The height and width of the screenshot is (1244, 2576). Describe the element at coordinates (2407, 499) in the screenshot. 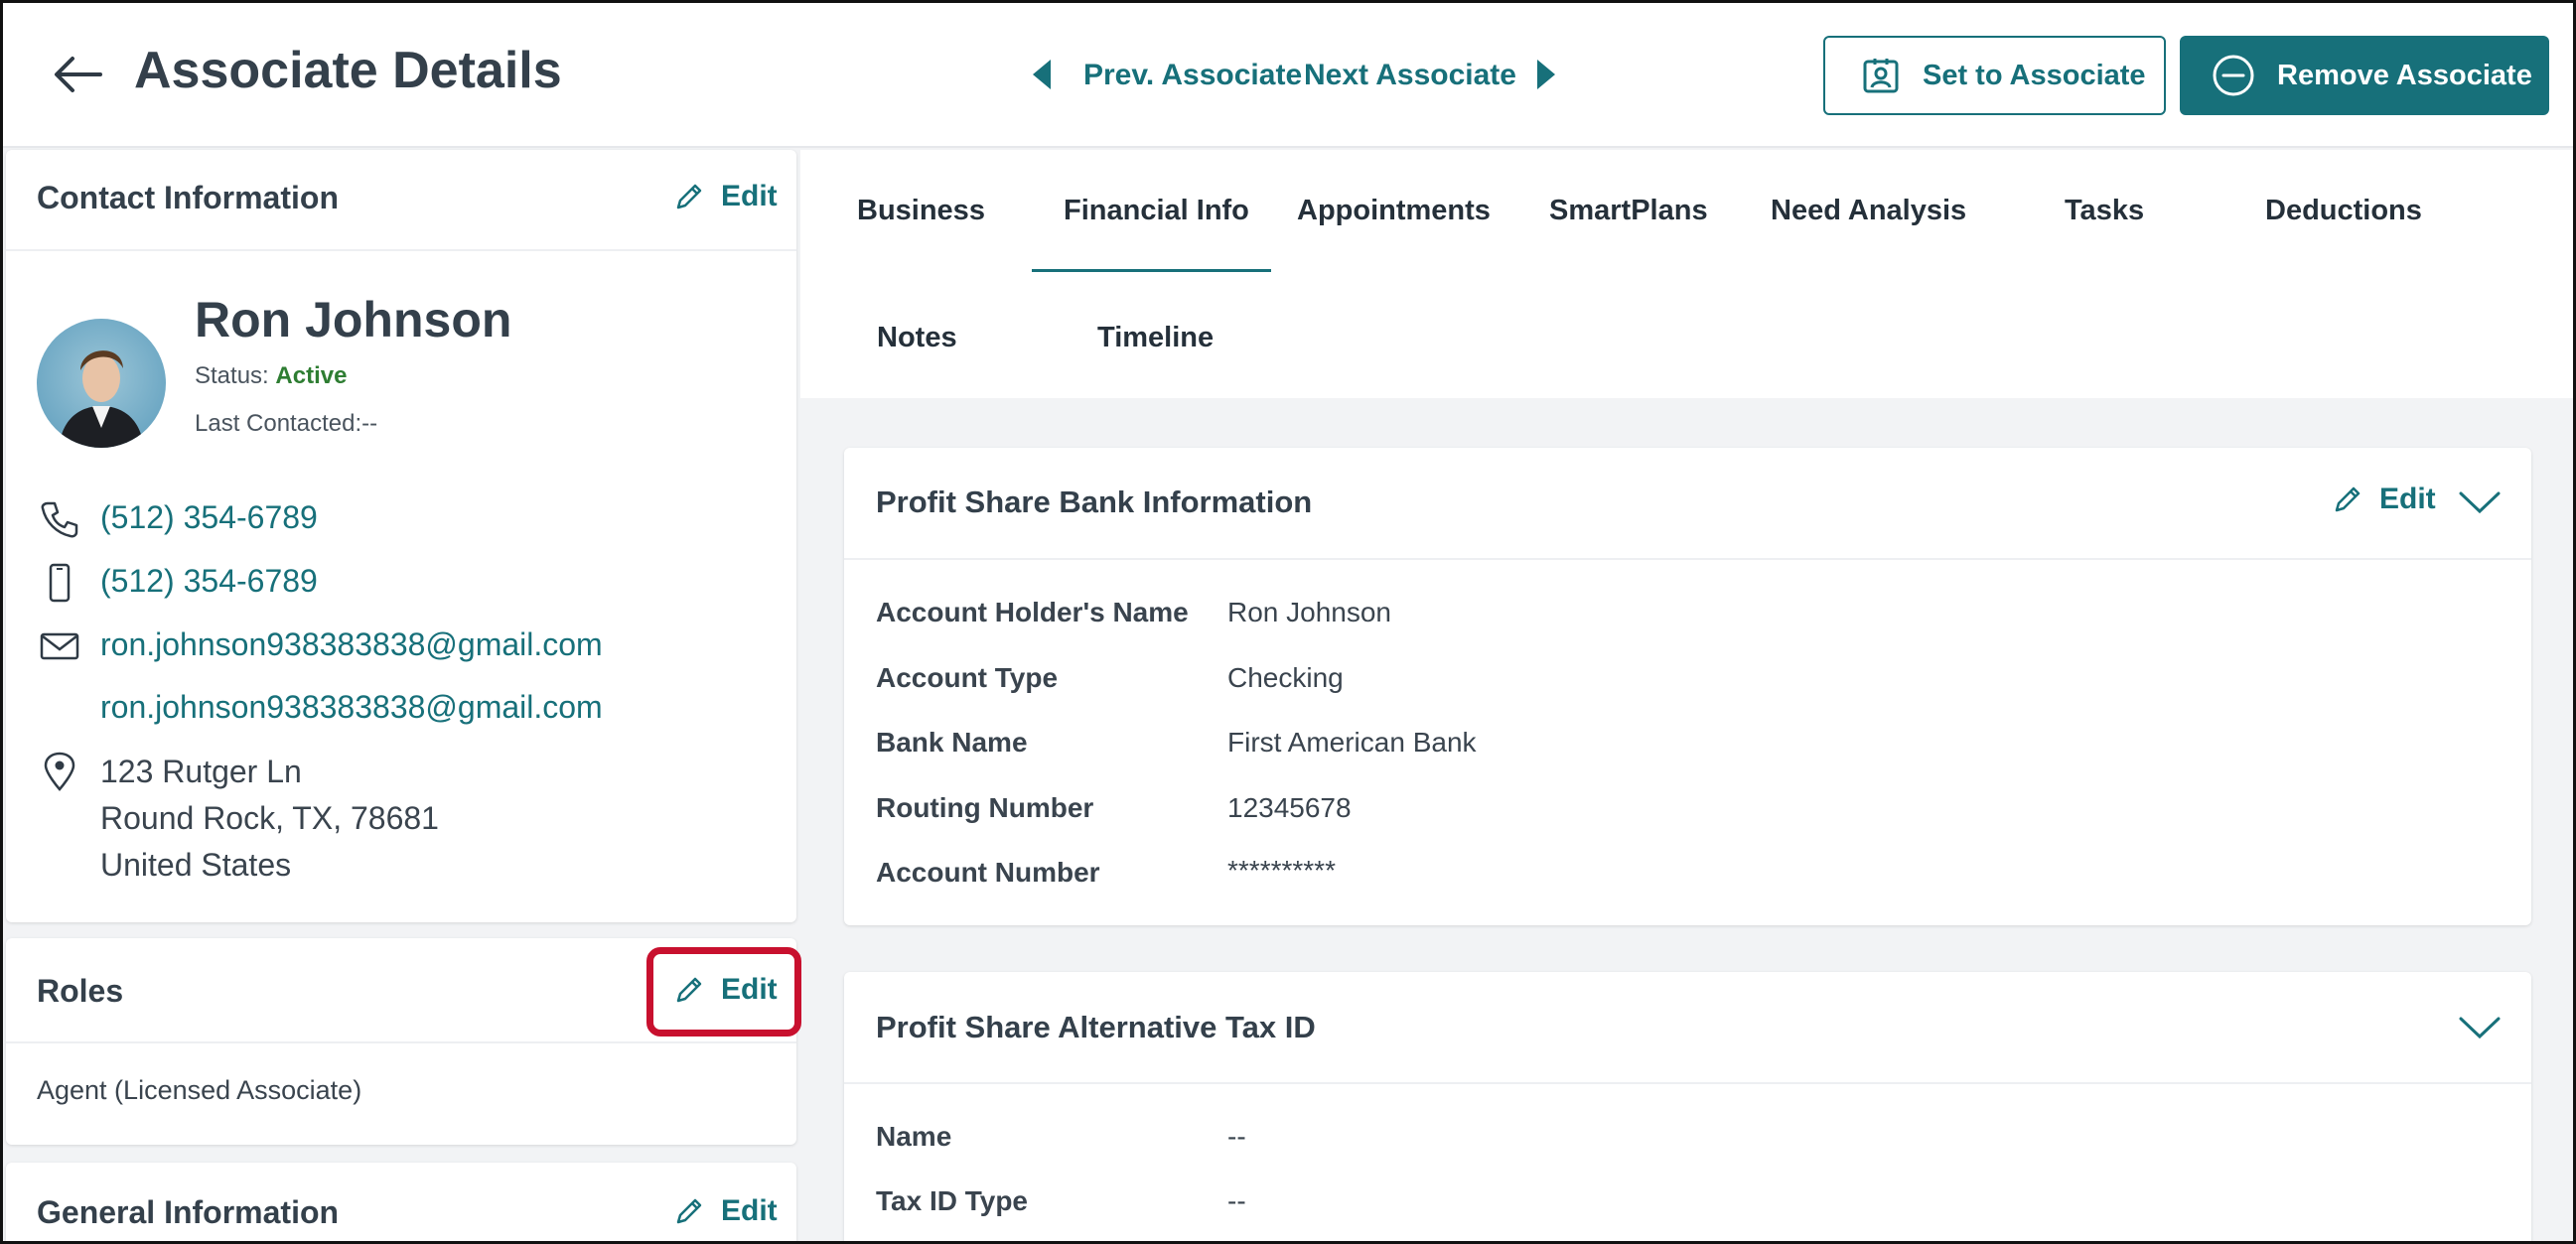

I see `bank-edit-label: Edit` at that location.